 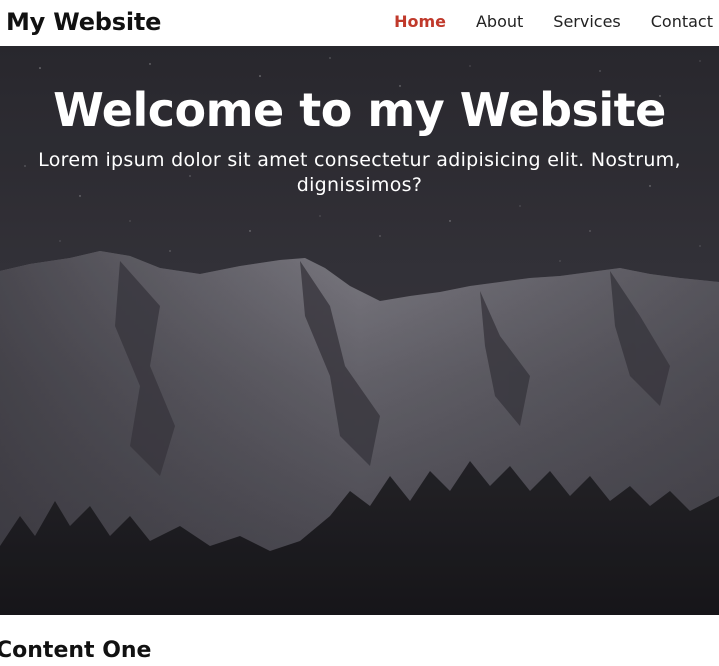 I want to click on nav-links: Home About Services Contact, so click(x=553, y=22).